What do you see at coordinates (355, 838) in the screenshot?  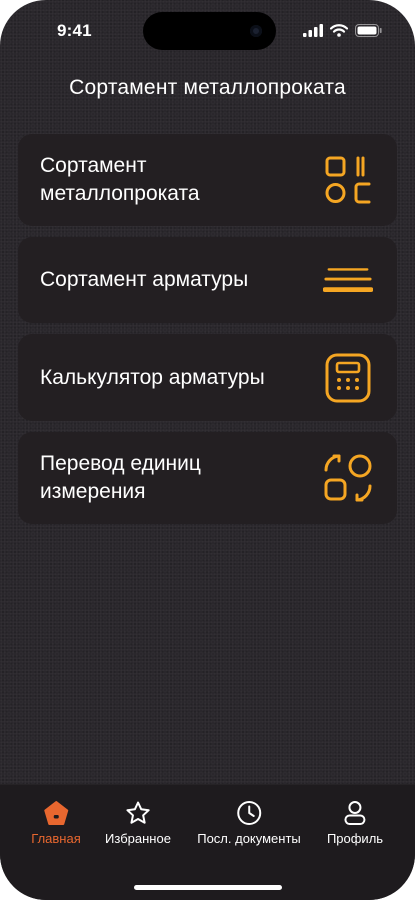 I see `tab-label: Профиль` at bounding box center [355, 838].